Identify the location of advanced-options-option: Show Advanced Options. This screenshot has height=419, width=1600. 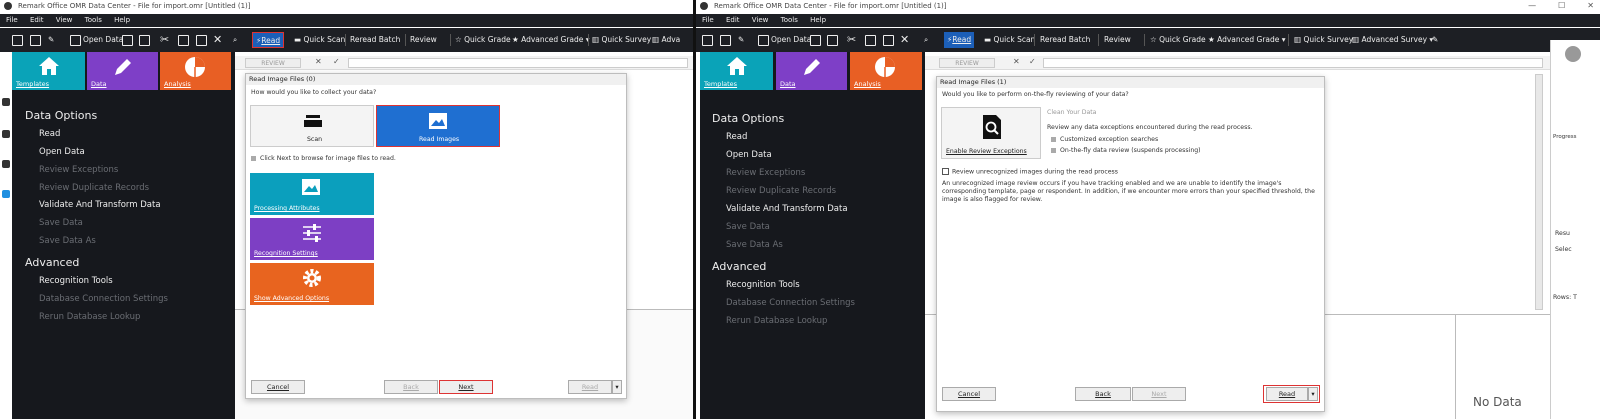
(312, 284).